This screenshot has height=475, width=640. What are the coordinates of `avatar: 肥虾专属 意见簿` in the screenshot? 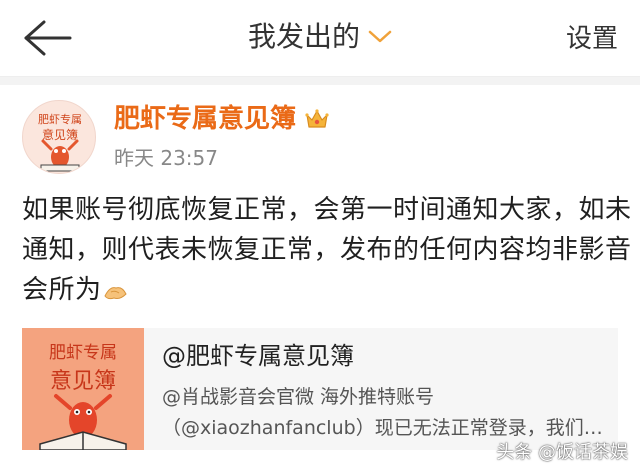 It's located at (59, 137).